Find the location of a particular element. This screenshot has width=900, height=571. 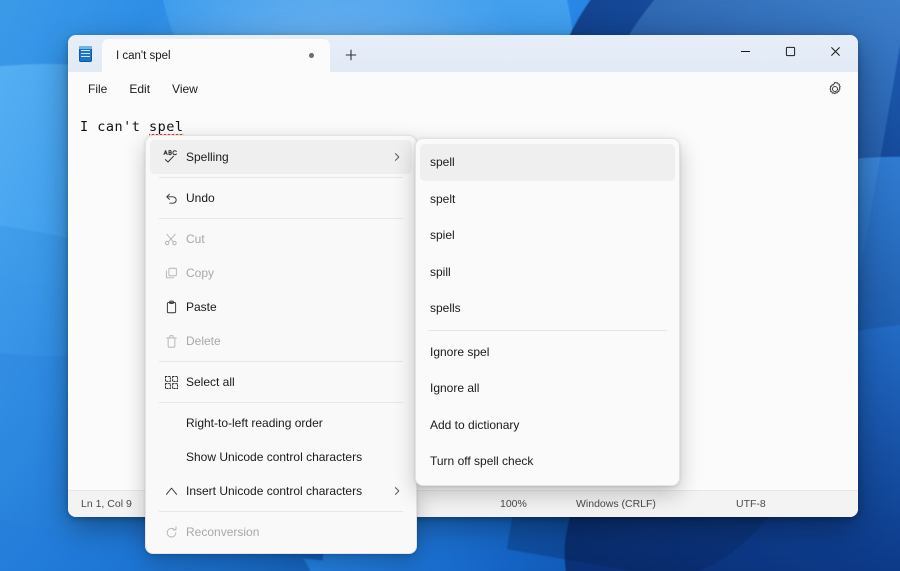

context-menu-item-label: Paste is located at coordinates (201, 307).